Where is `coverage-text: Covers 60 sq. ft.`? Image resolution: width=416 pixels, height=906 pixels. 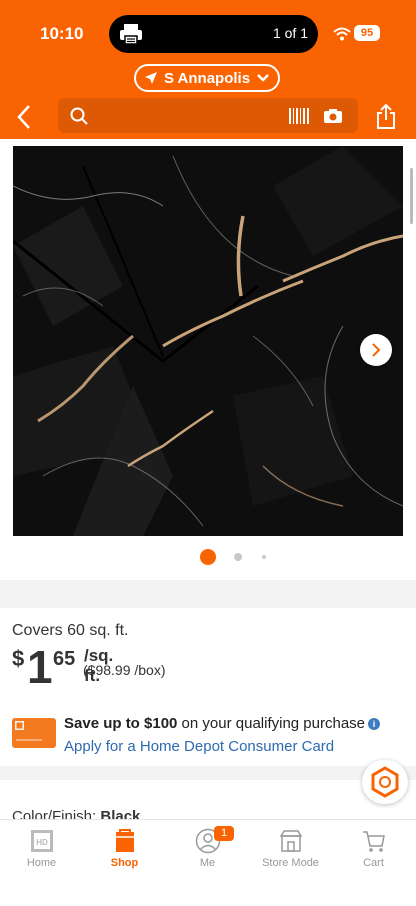 coverage-text: Covers 60 sq. ft. is located at coordinates (70, 630).